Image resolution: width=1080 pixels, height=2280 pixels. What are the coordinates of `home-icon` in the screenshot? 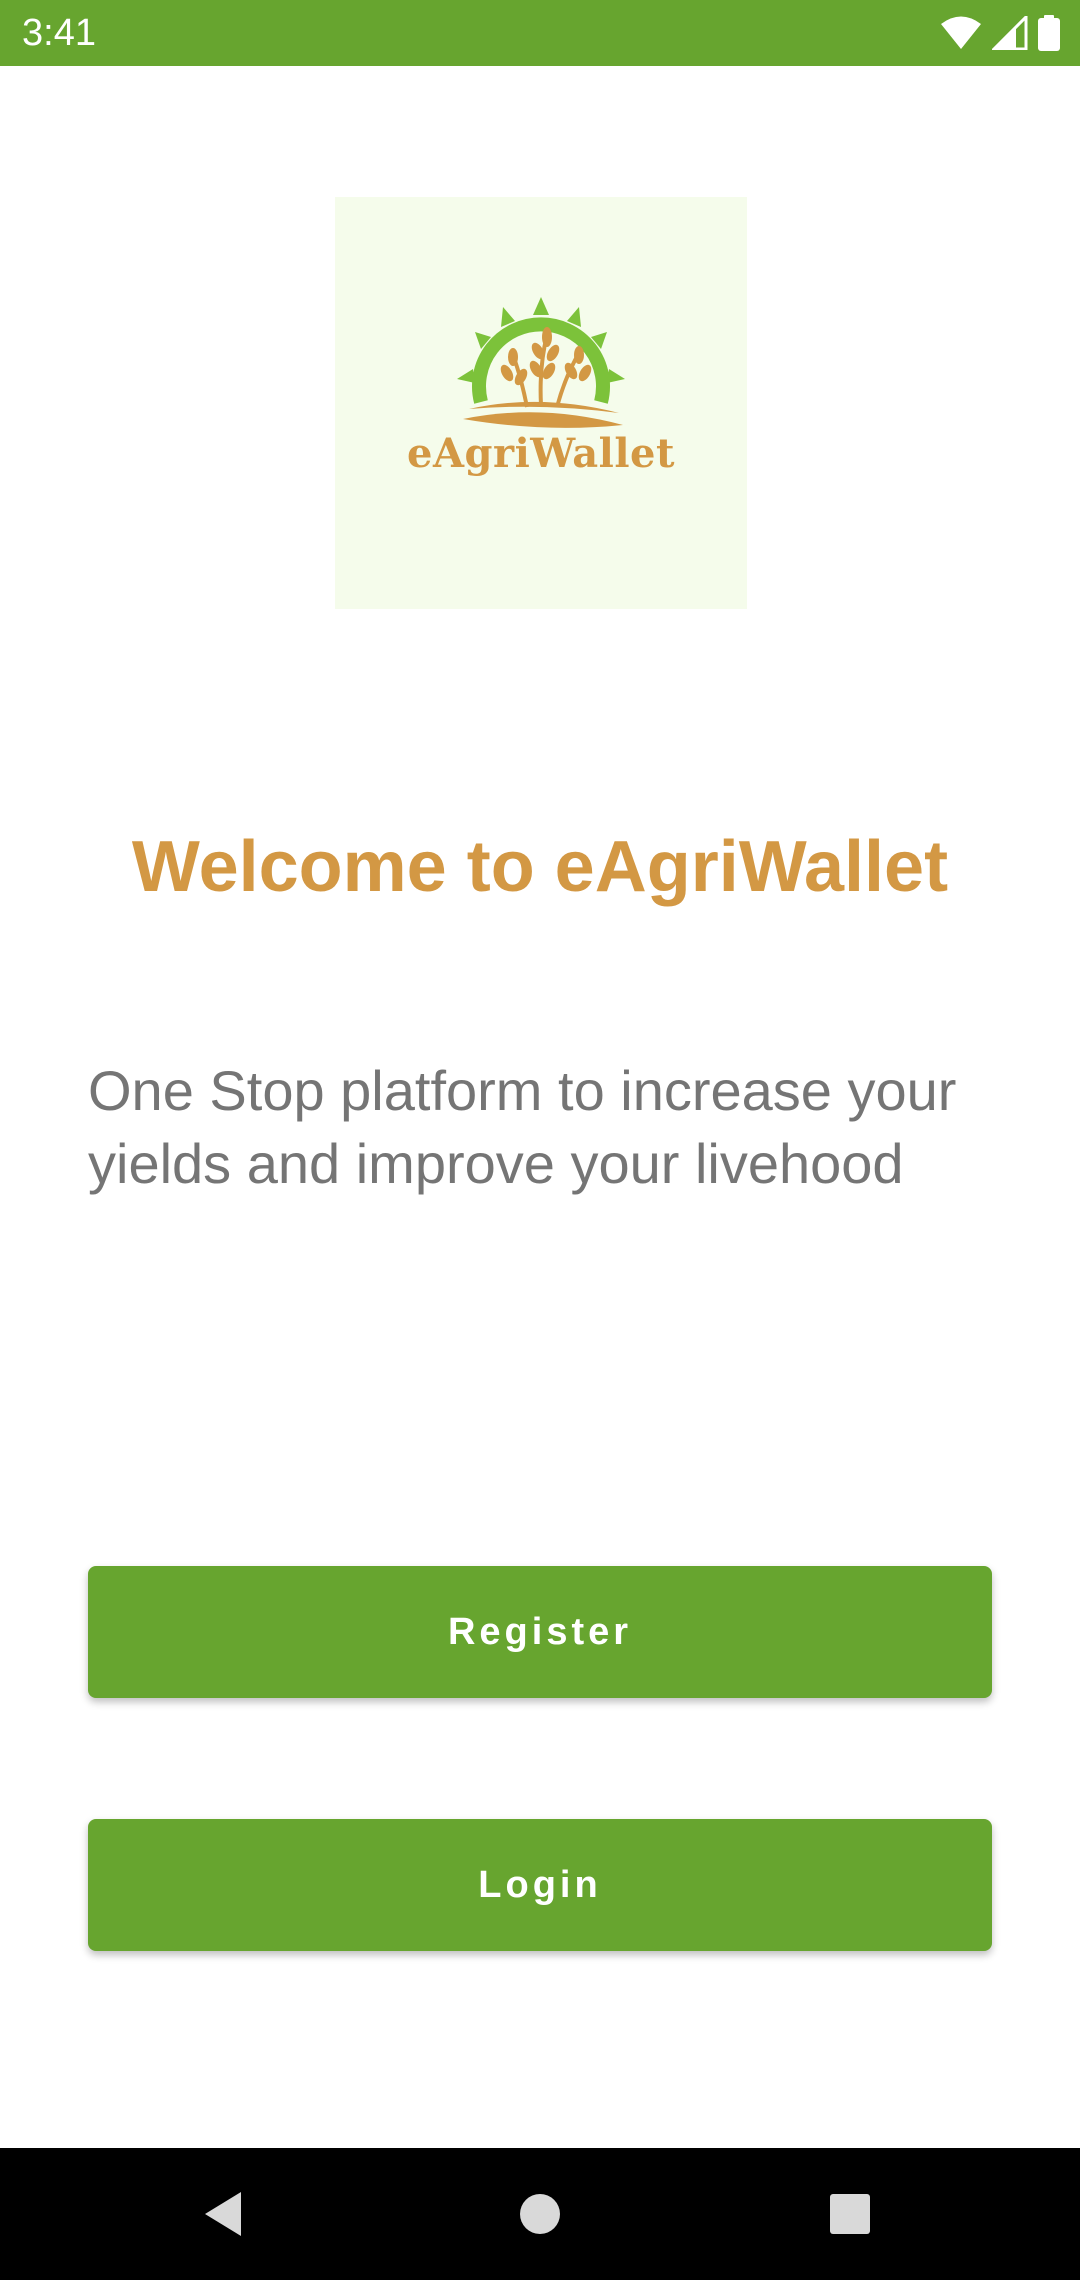 It's located at (540, 2214).